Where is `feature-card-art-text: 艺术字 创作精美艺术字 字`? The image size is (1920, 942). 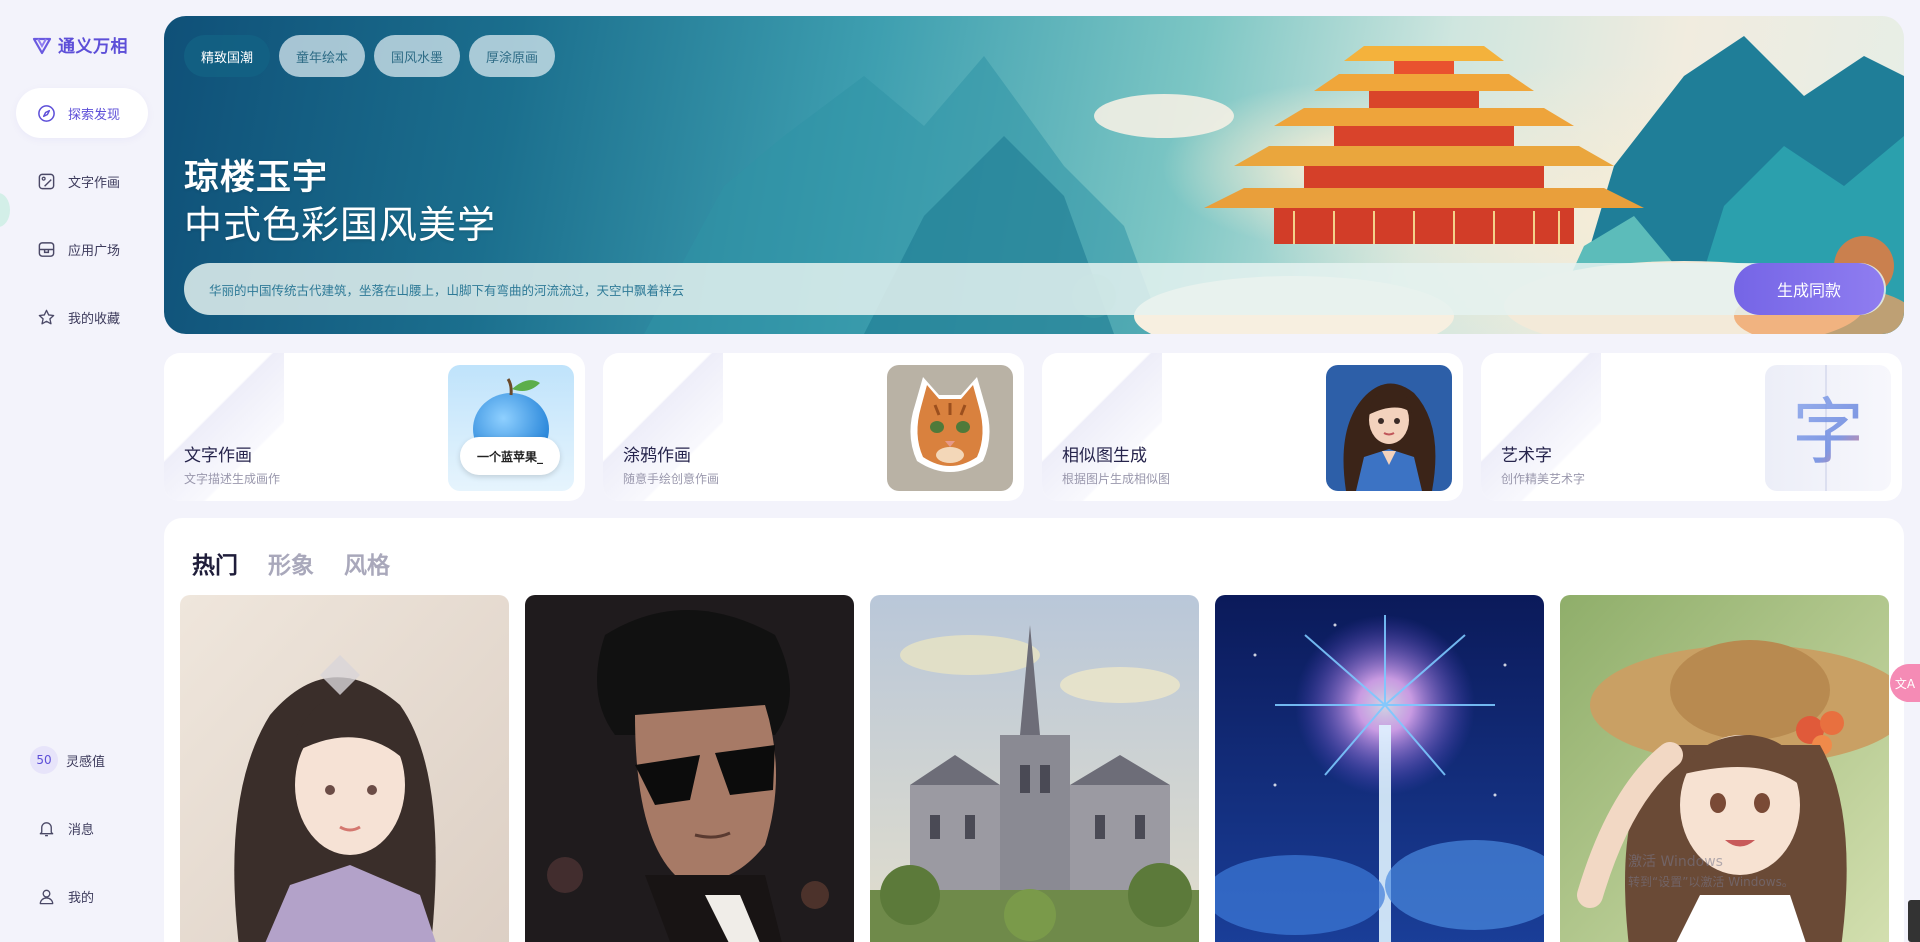
feature-card-art-text: 艺术字 创作精美艺术字 字 is located at coordinates (1691, 427).